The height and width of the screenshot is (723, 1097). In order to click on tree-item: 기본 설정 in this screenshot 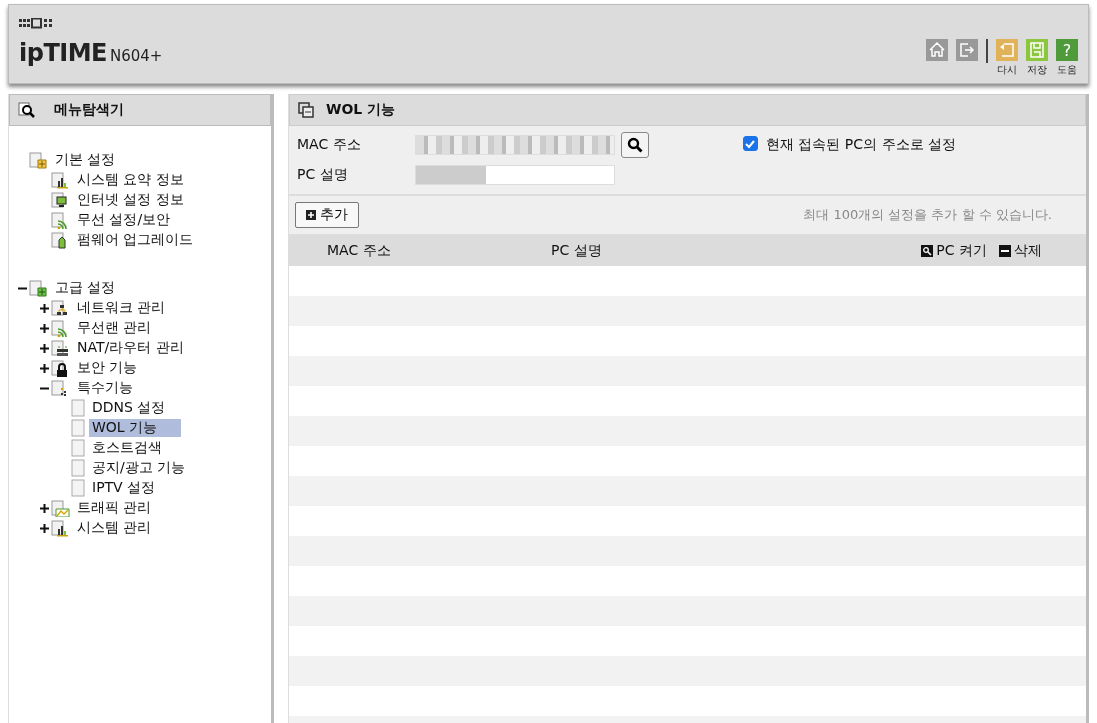, I will do `click(85, 160)`.